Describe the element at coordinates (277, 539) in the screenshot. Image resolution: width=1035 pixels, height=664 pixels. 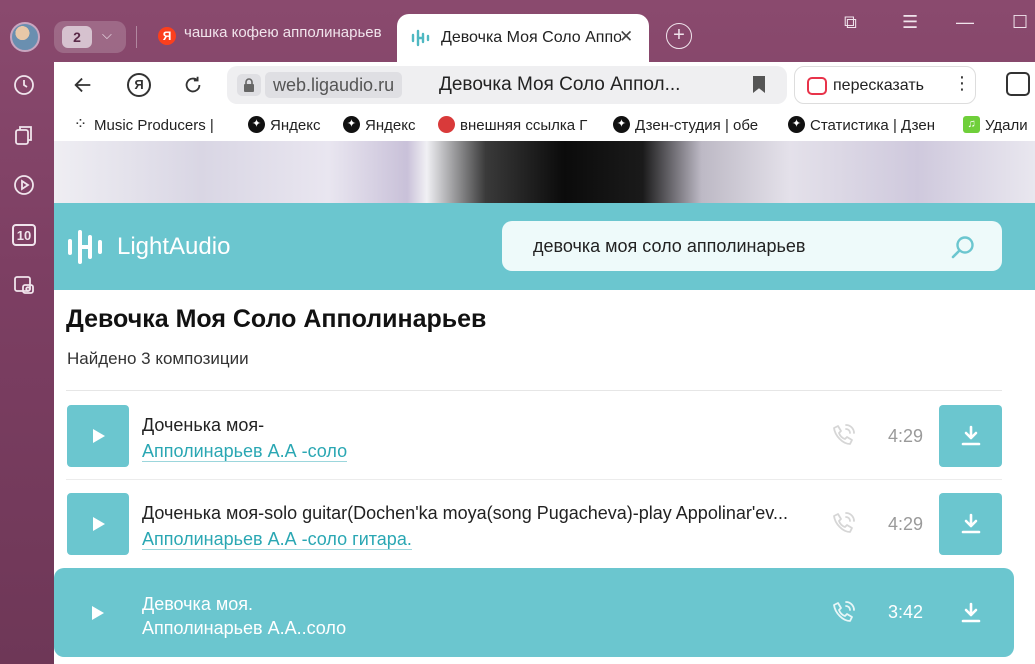
I see `track-artist-link: Апполинарьев А.А -соло гитара.` at that location.